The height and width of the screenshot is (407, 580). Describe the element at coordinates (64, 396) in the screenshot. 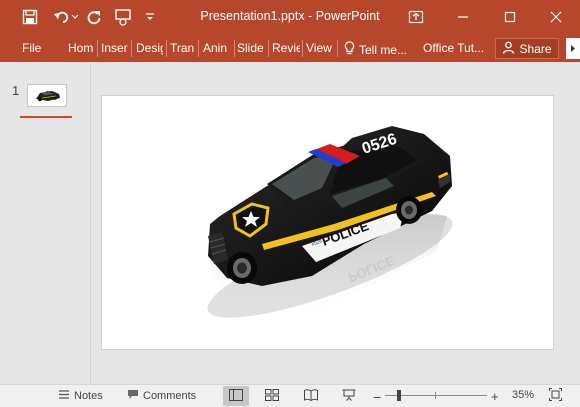

I see `notes-icon` at that location.